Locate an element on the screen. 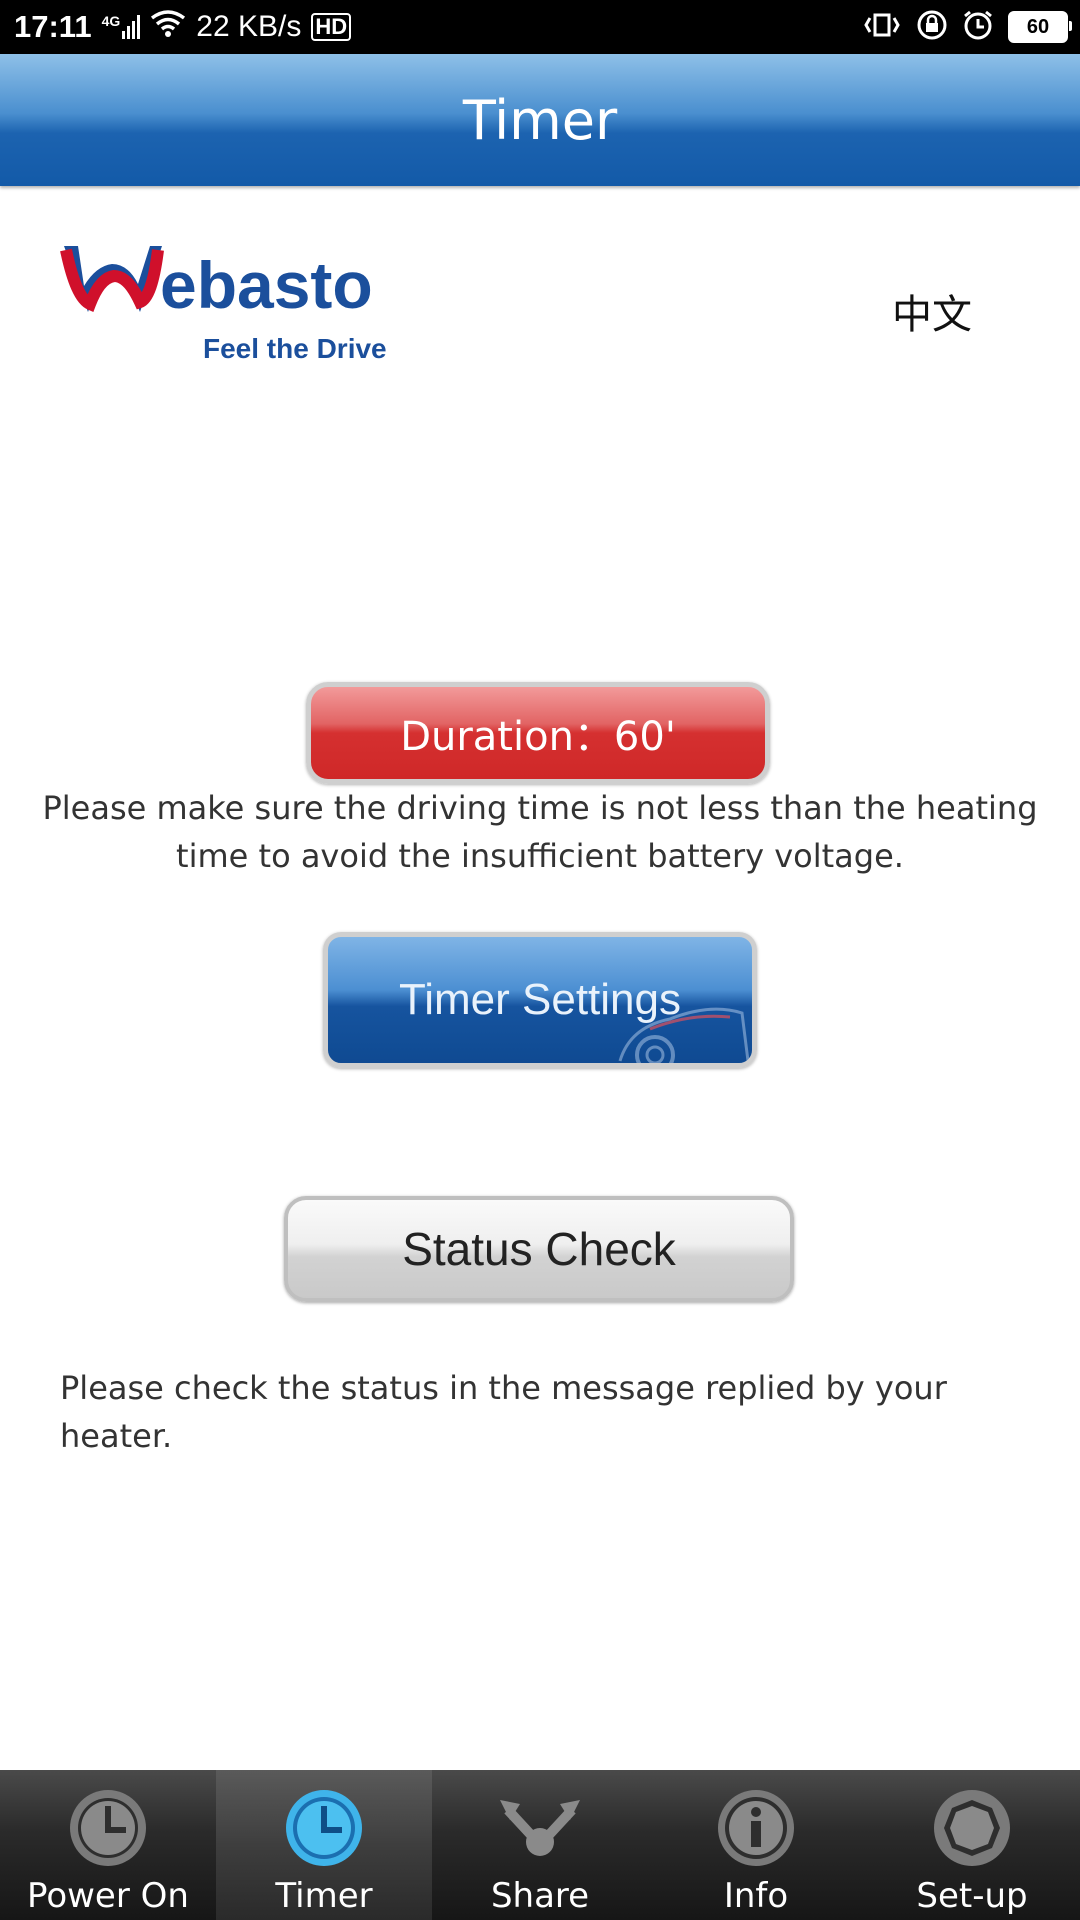 The width and height of the screenshot is (1080, 1920). timer-settings-button: Timer Settings is located at coordinates (540, 1000).